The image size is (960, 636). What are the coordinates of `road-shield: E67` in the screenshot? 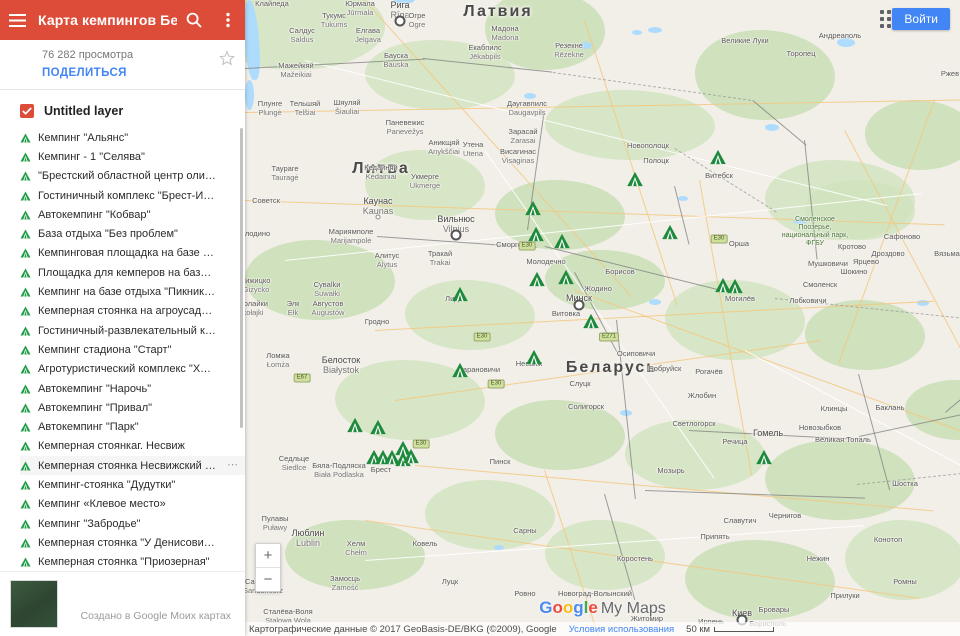 It's located at (302, 378).